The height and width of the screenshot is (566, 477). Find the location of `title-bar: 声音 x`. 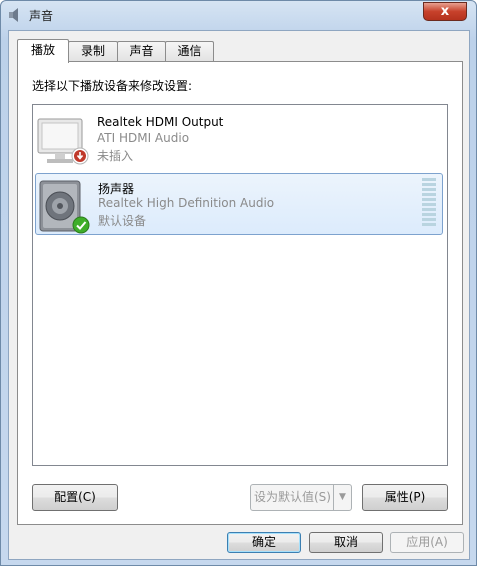

title-bar: 声音 x is located at coordinates (238, 15).